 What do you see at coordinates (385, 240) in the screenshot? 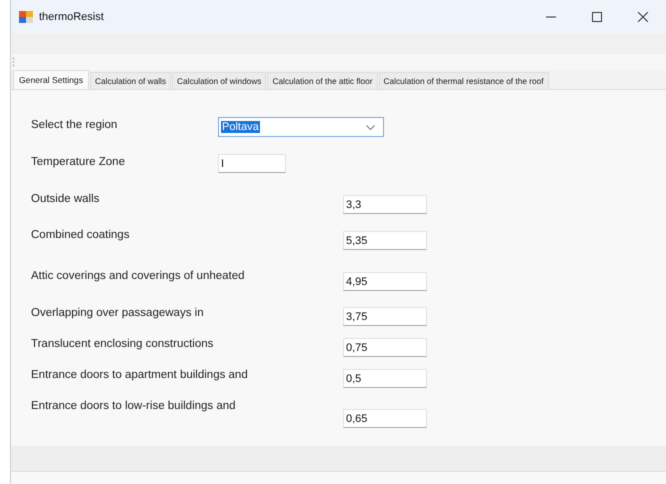
I see `input-field: 5,35` at bounding box center [385, 240].